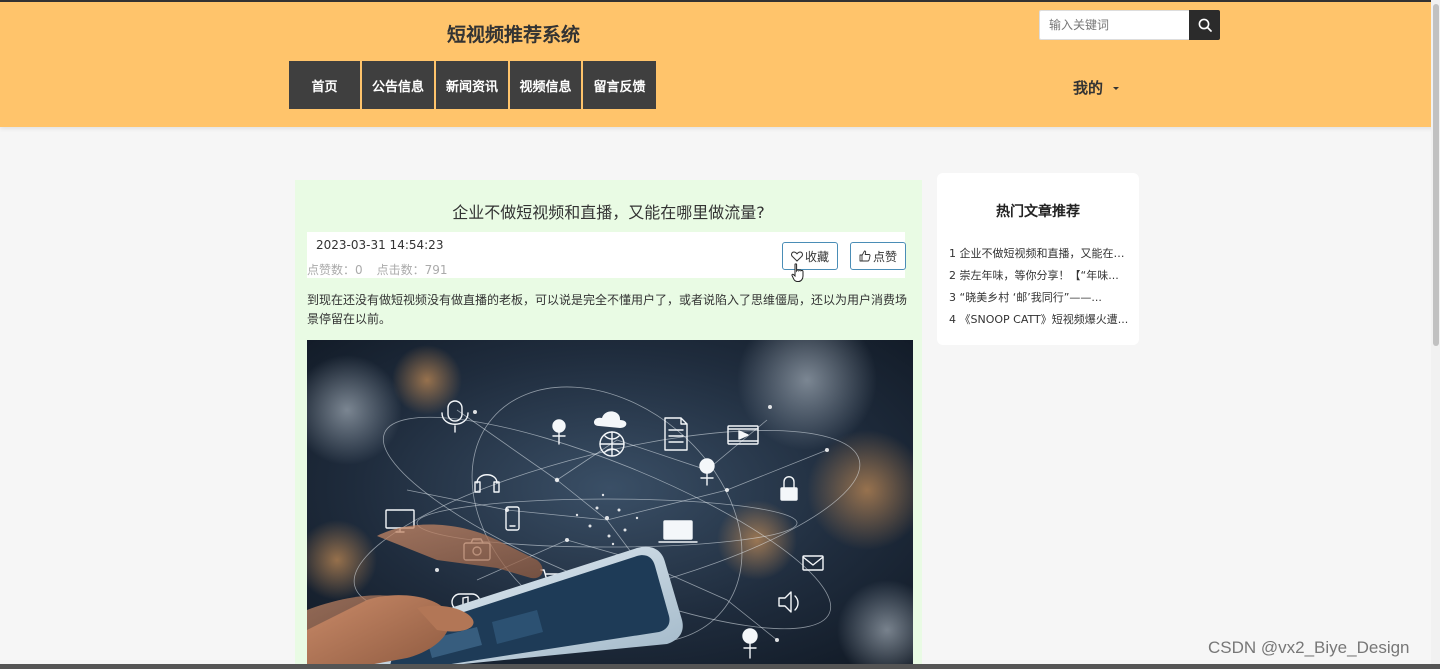 The height and width of the screenshot is (669, 1440). Describe the element at coordinates (608, 212) in the screenshot. I see `article-title: 企业不做短视频和直播，又能在哪里做流量?` at that location.